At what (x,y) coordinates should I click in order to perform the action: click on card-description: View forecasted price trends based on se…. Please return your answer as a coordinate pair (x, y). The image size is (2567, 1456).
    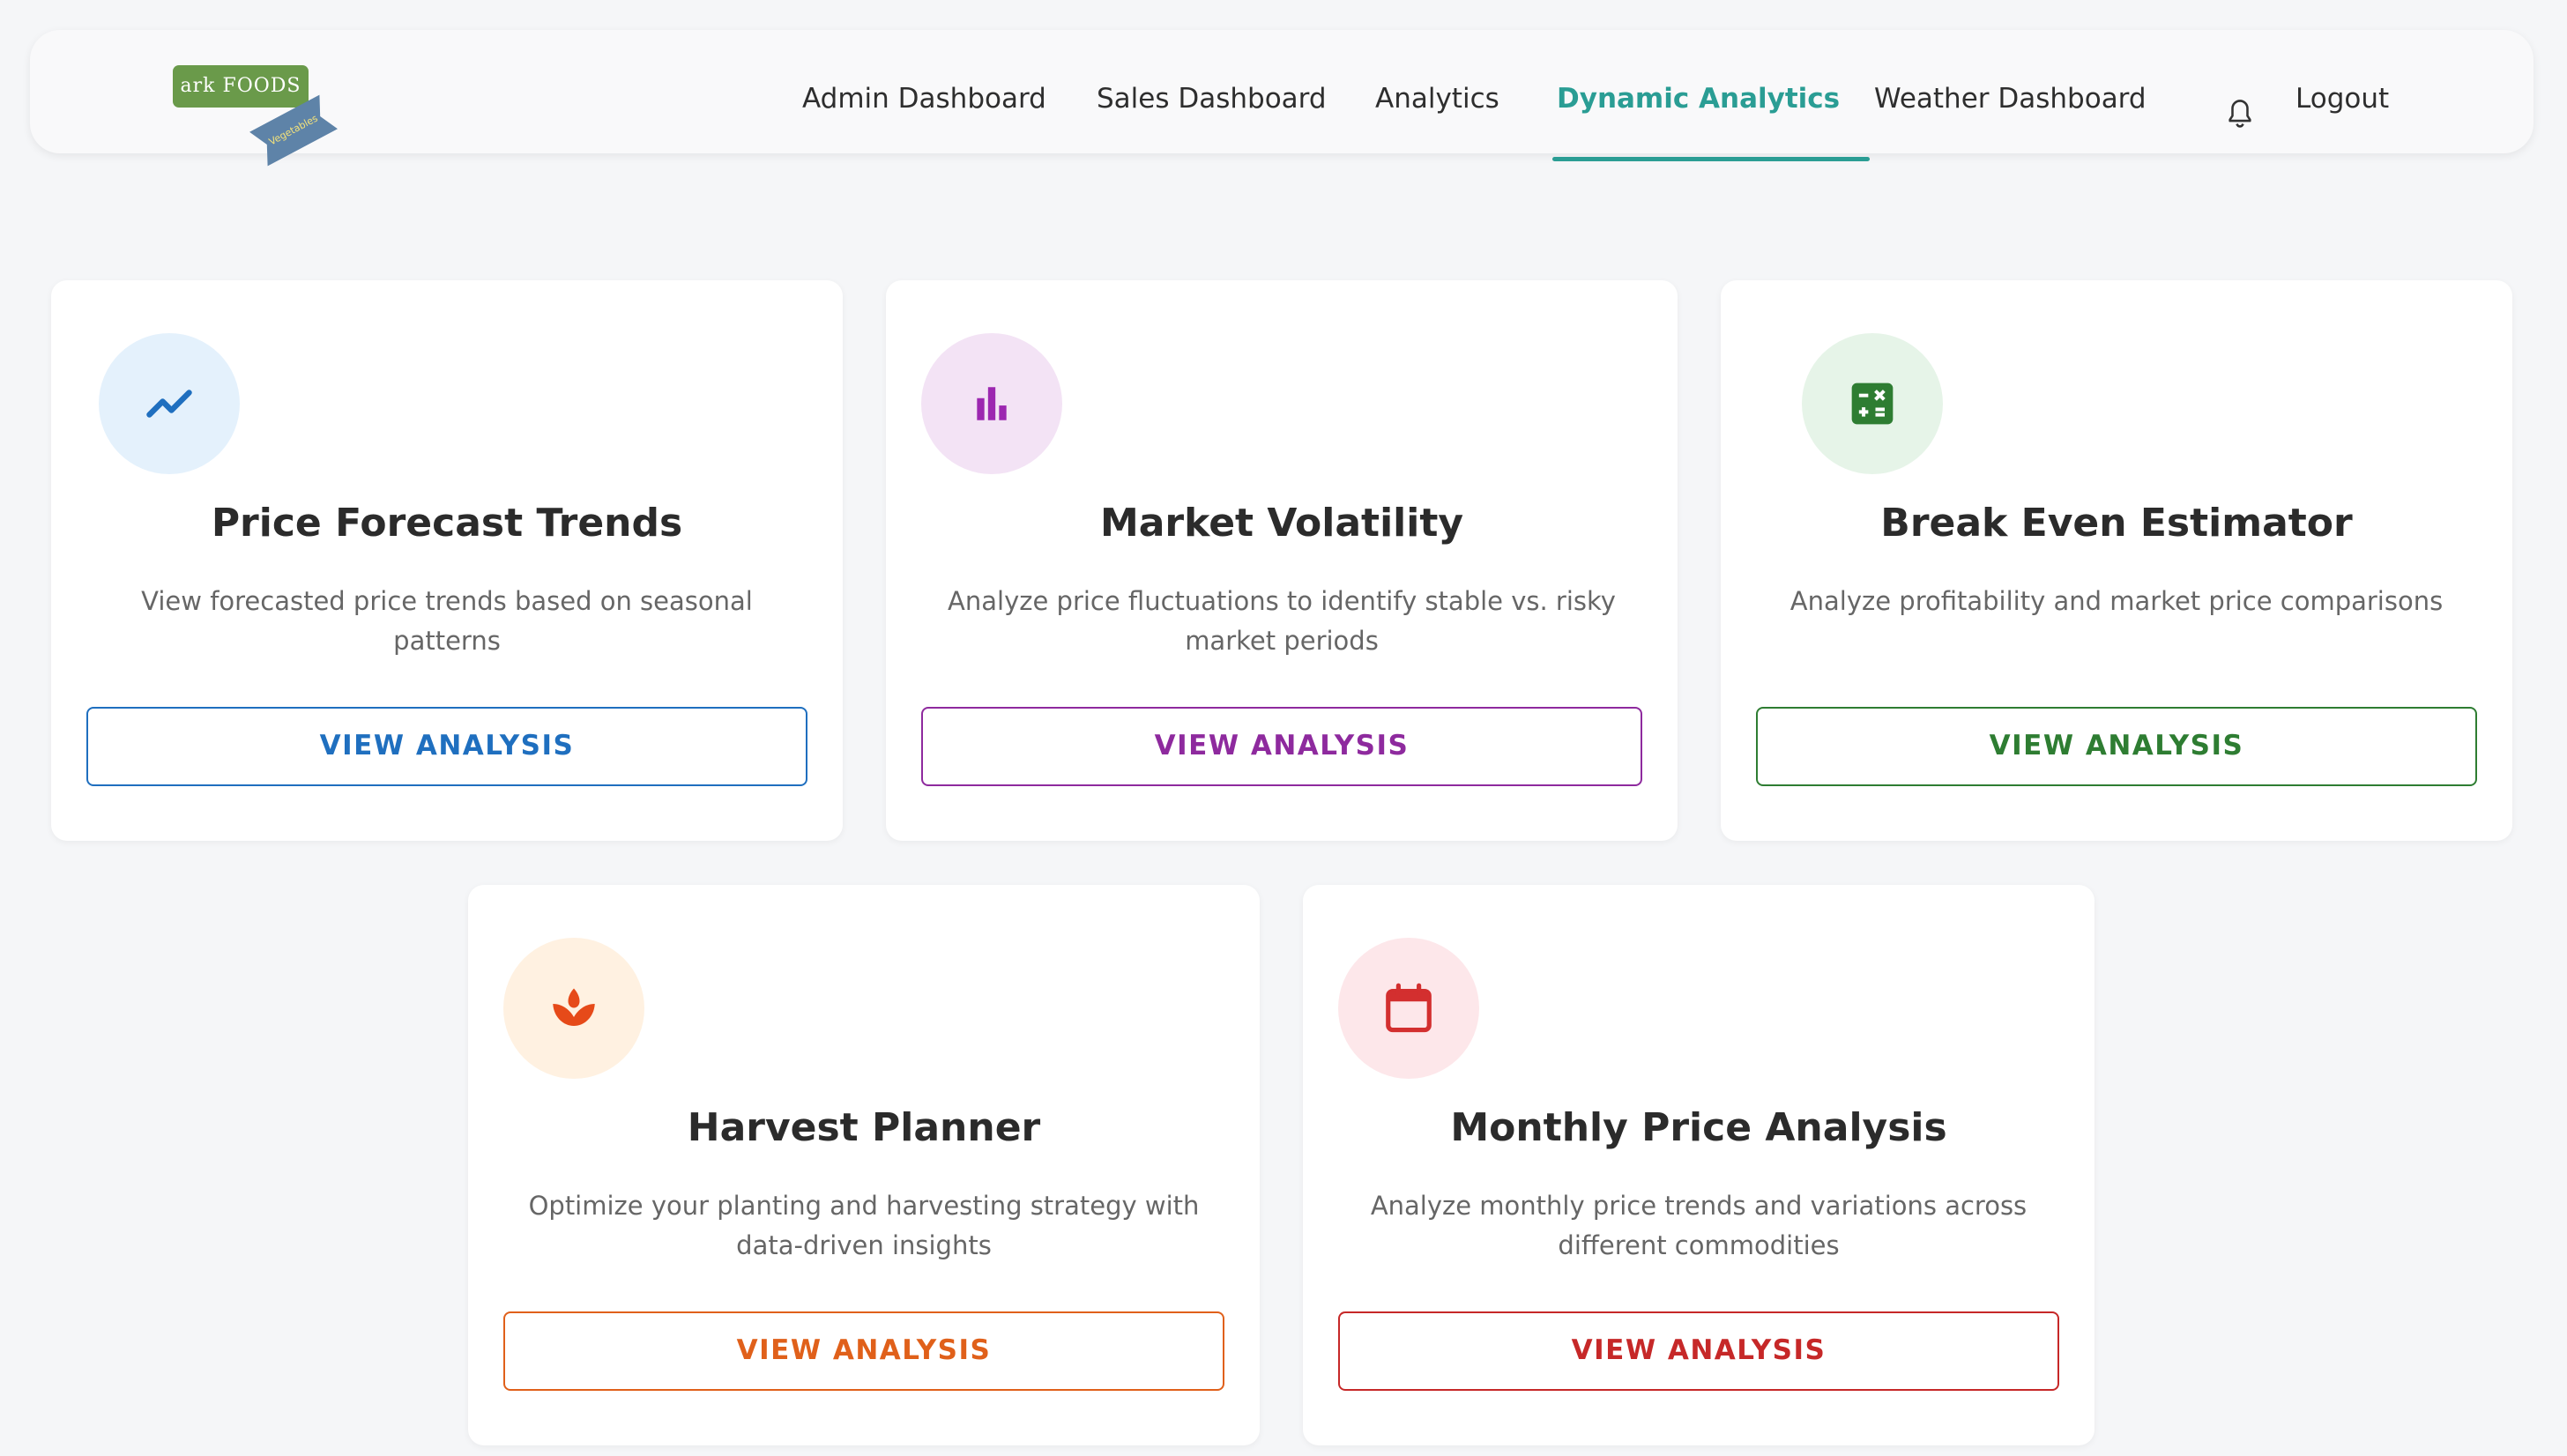
    Looking at the image, I should click on (447, 621).